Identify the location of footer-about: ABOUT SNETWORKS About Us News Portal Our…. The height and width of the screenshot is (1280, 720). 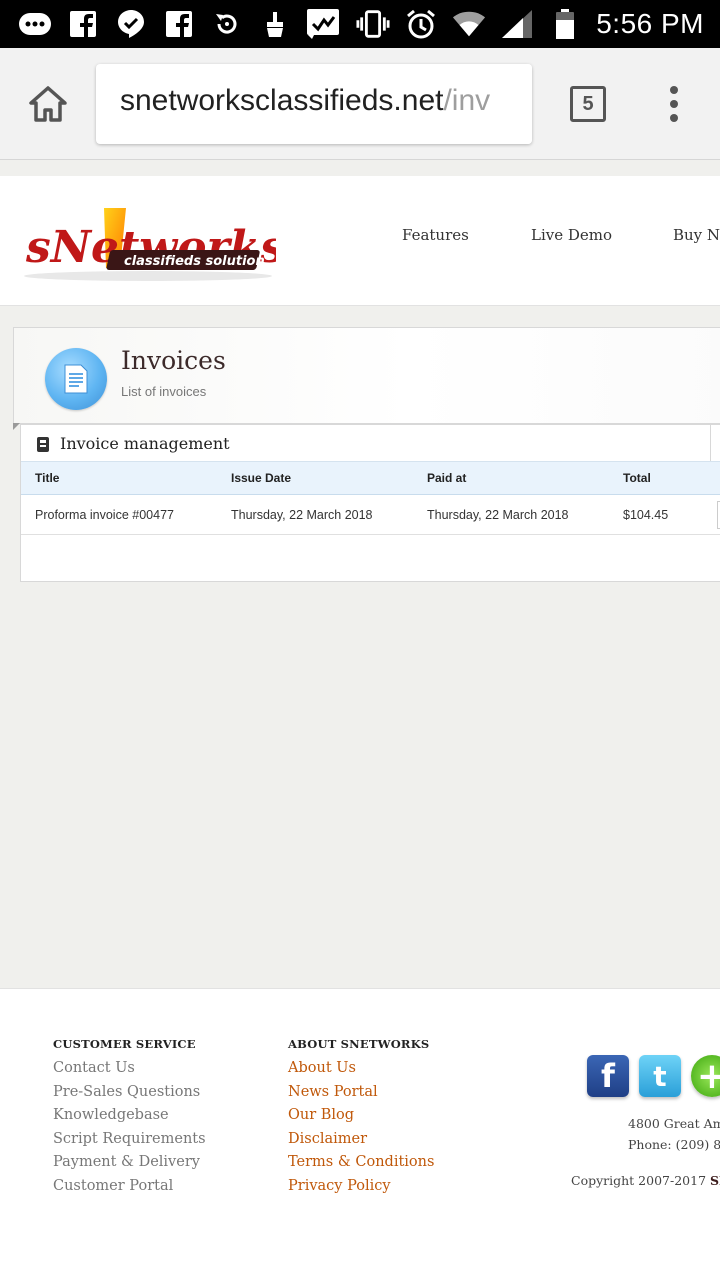
(361, 1117).